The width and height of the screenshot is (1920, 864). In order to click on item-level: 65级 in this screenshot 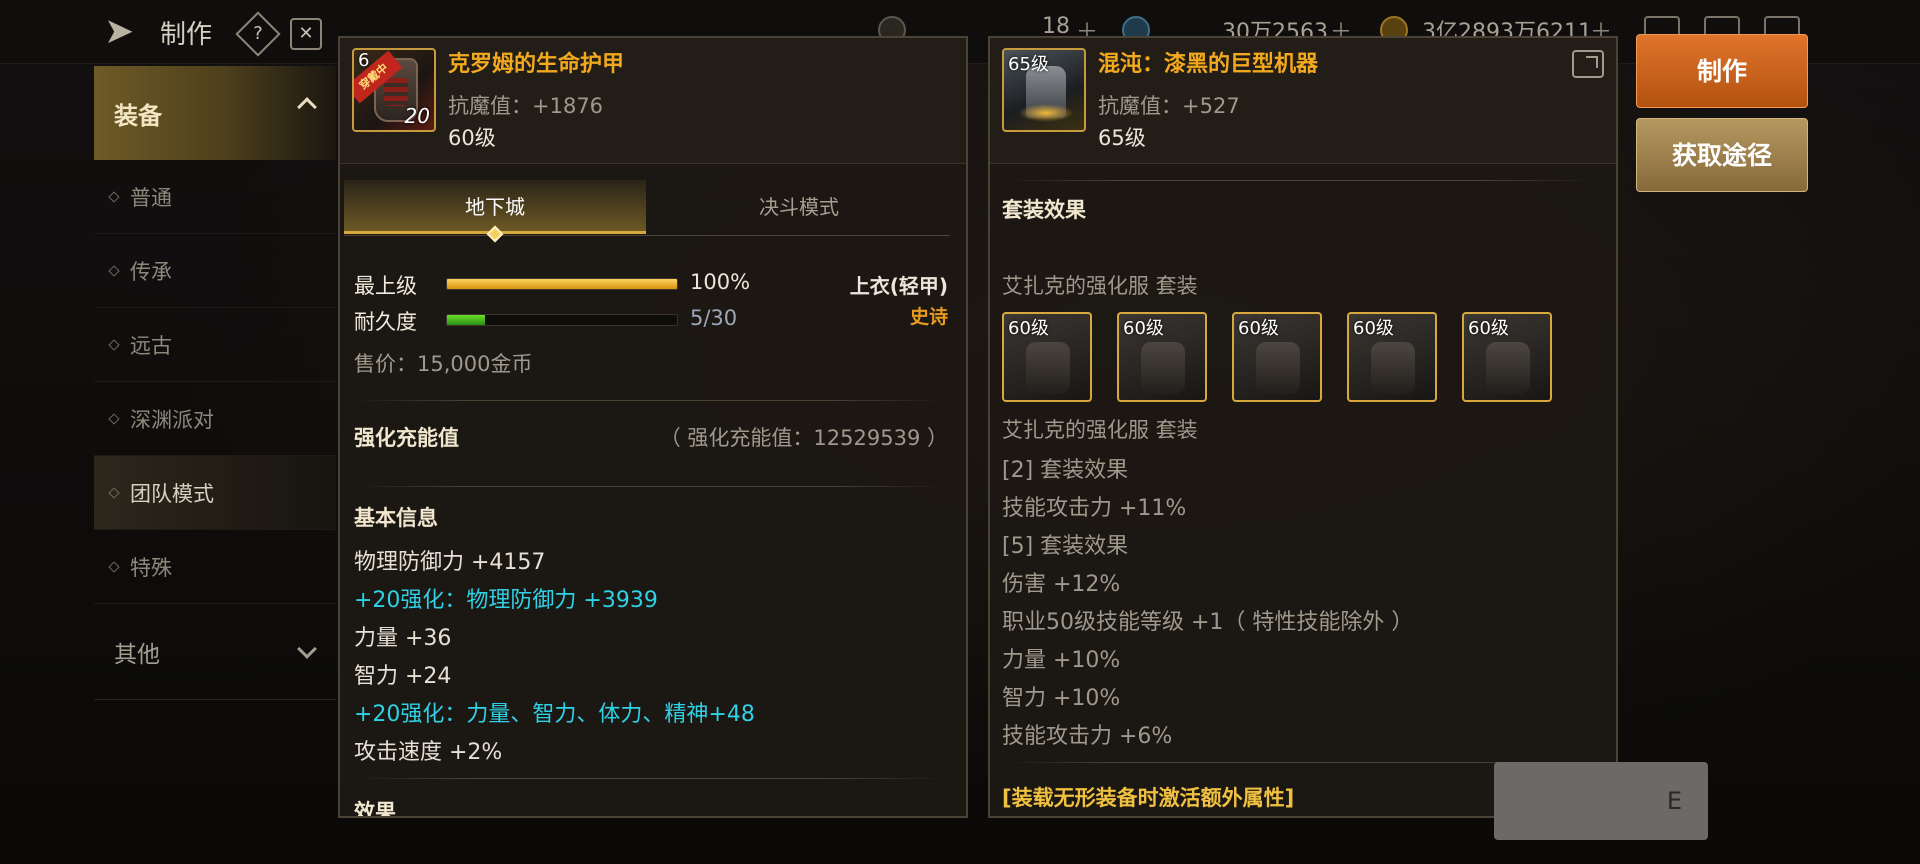, I will do `click(1122, 138)`.